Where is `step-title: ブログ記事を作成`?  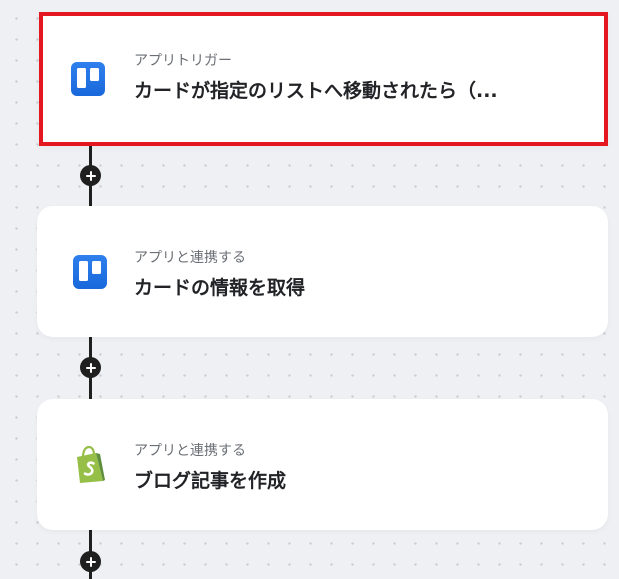
step-title: ブログ記事を作成 is located at coordinates (210, 481).